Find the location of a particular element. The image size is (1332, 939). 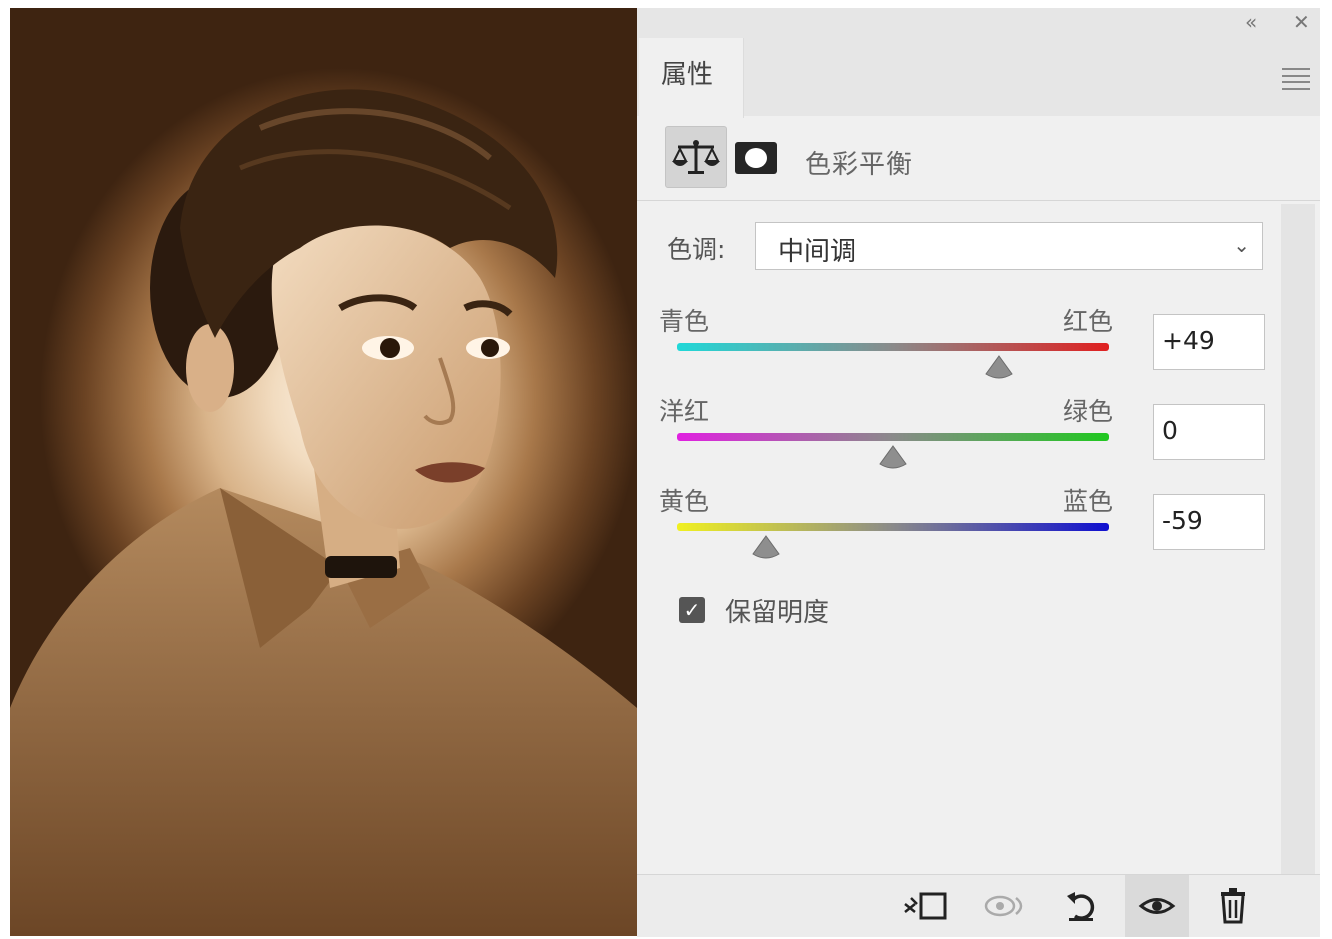

tone-label: 色调: is located at coordinates (696, 249).